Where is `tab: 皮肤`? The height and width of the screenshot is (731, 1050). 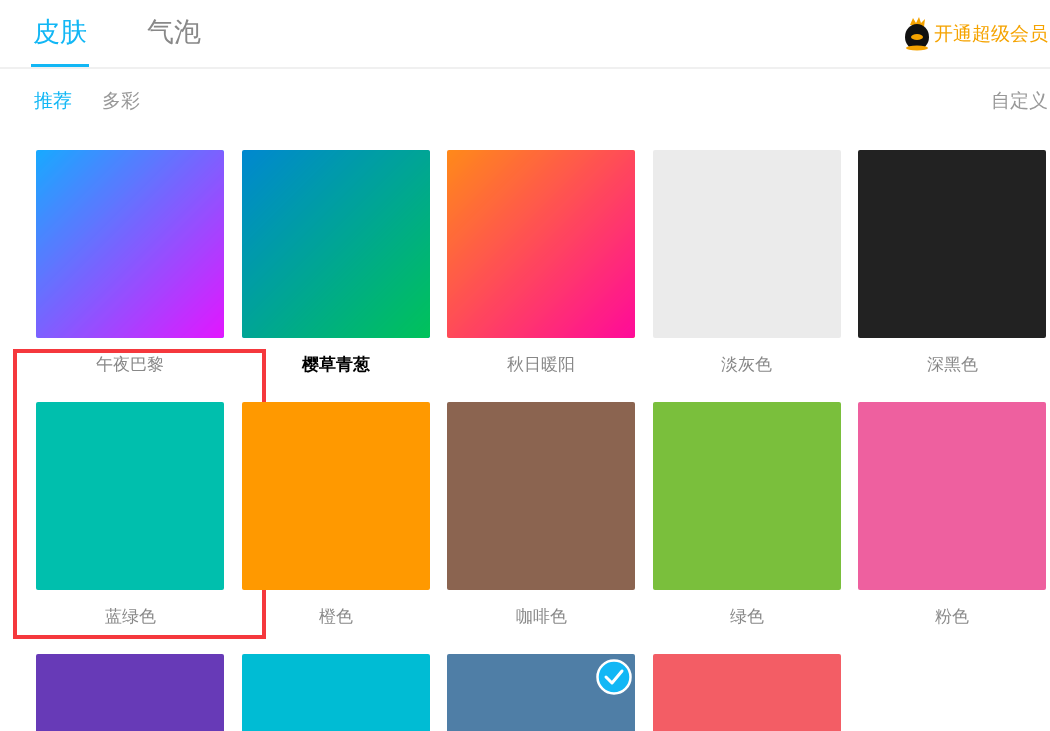 tab: 皮肤 is located at coordinates (60, 33).